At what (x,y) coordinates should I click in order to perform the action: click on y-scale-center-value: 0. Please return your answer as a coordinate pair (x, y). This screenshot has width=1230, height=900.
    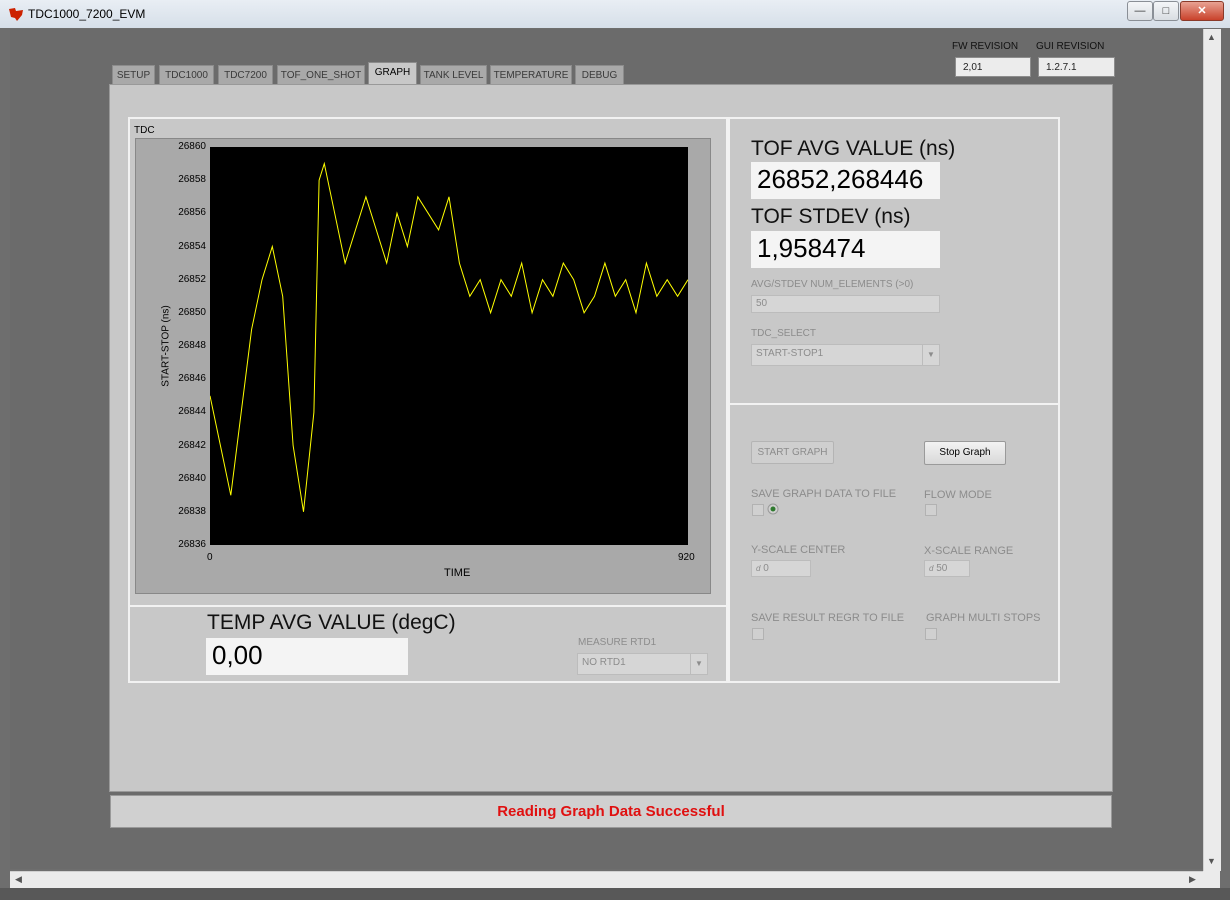
    Looking at the image, I should click on (766, 568).